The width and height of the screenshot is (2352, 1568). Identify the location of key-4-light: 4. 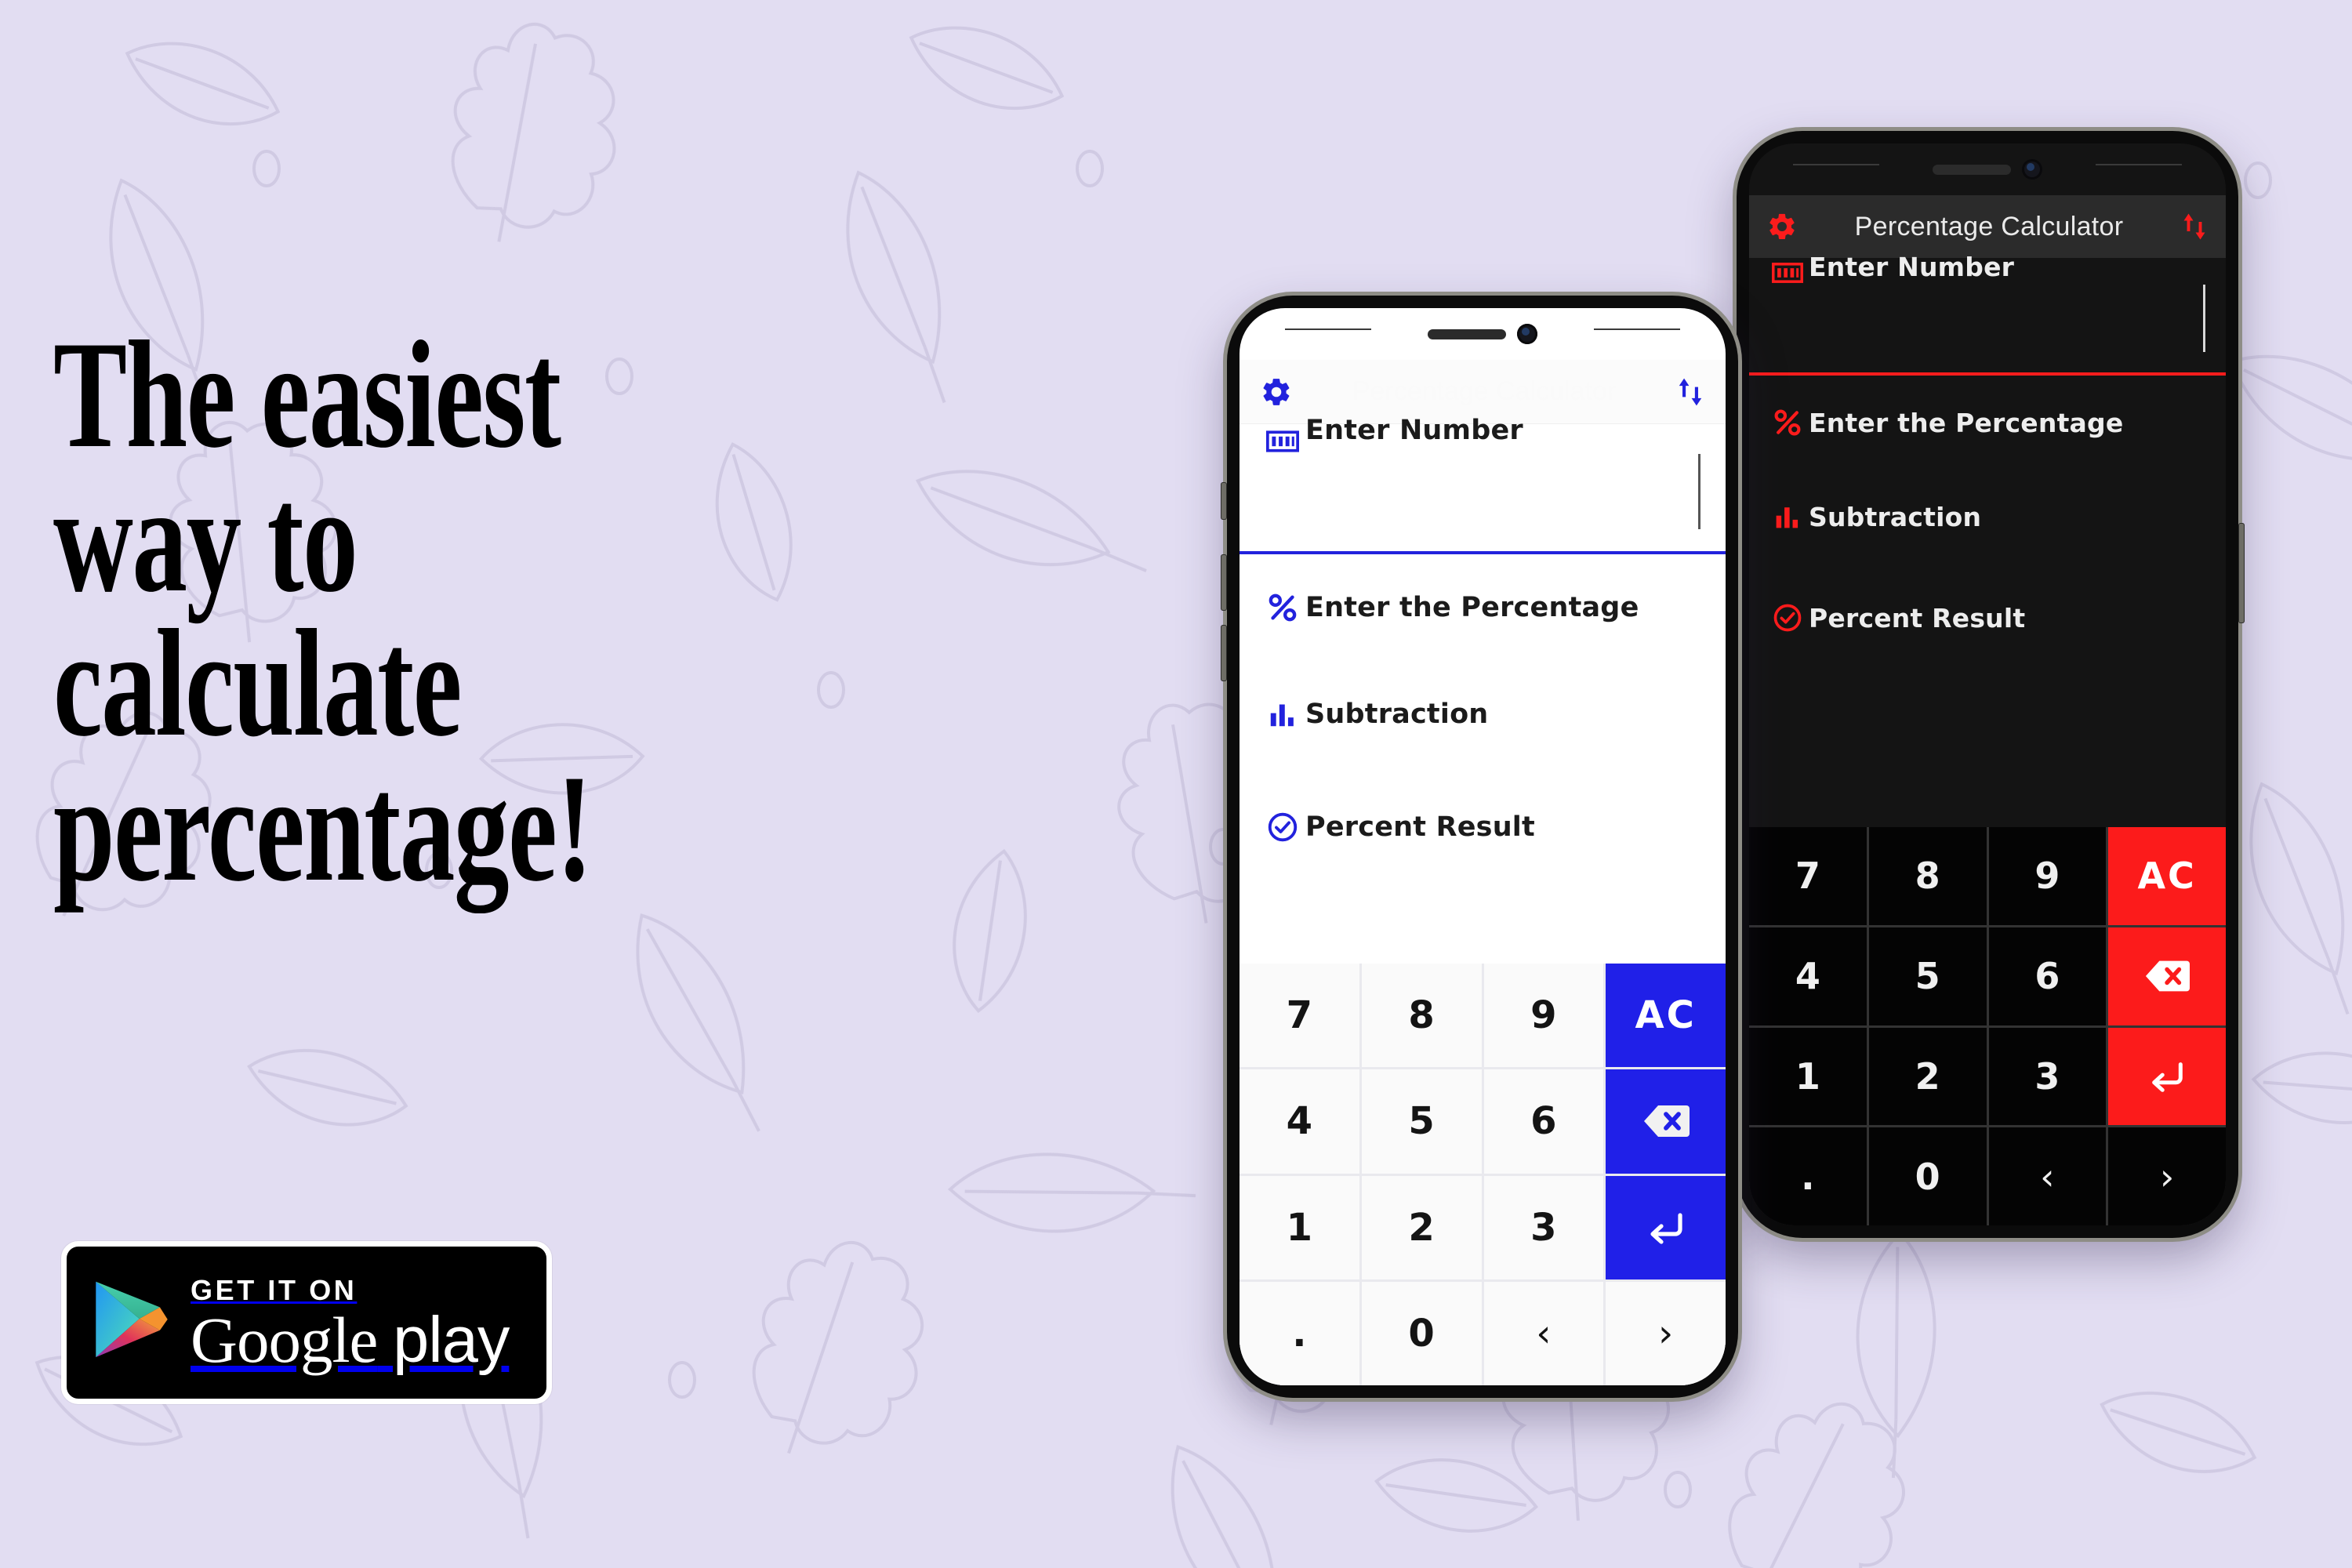
(1299, 1121).